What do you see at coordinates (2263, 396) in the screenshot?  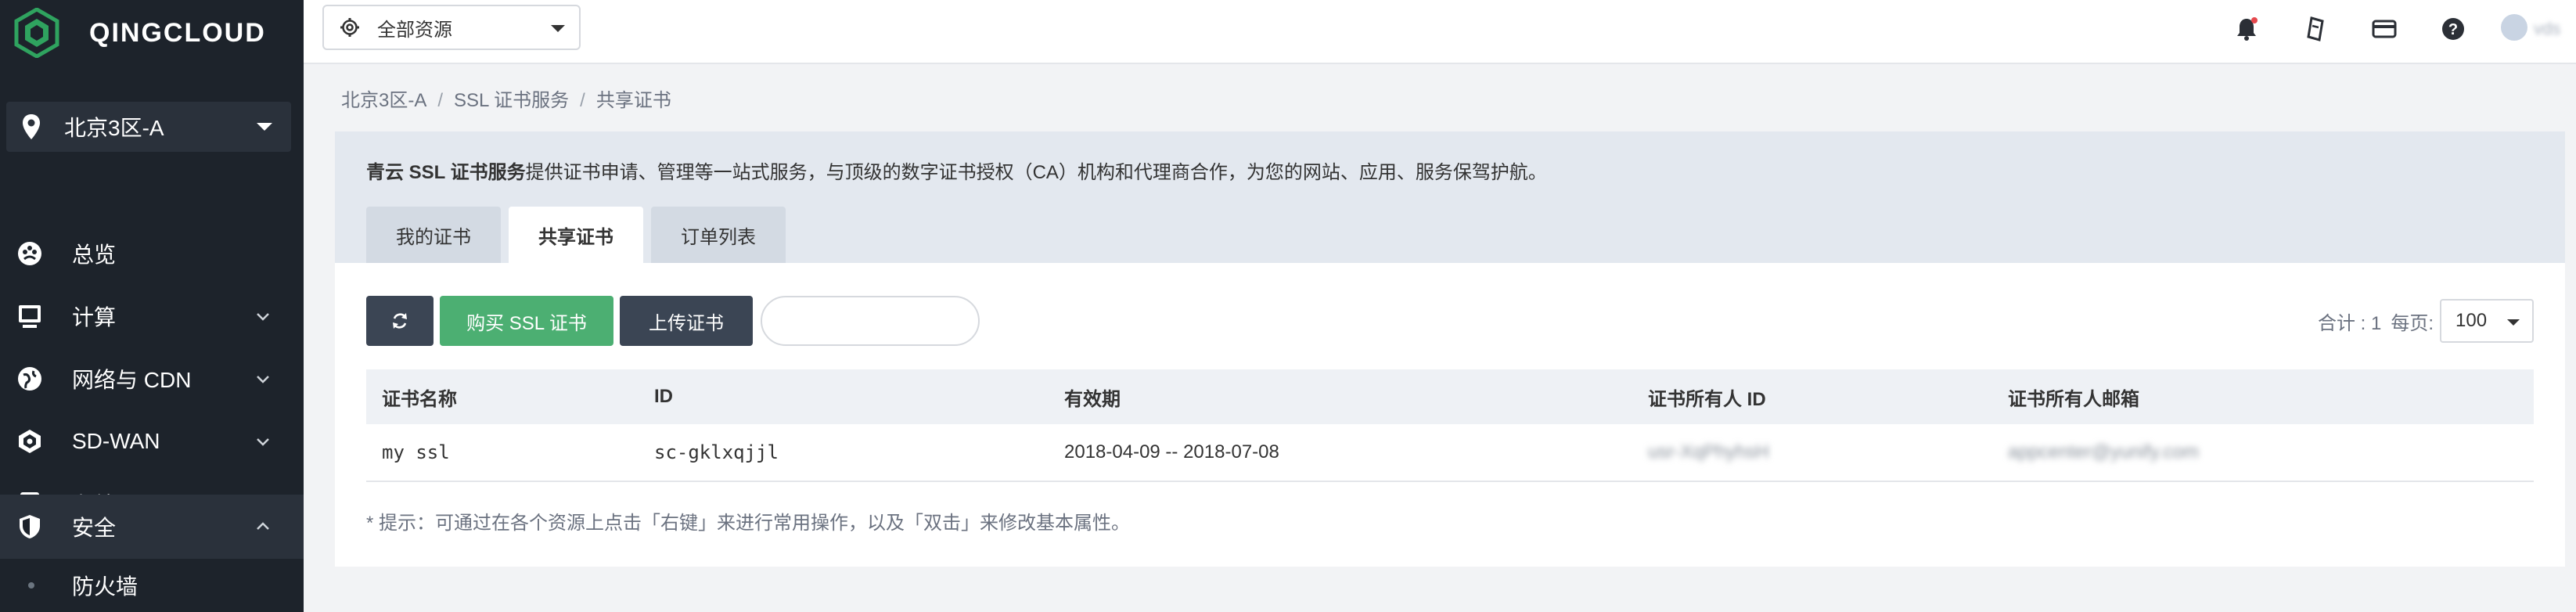 I see `column-header-owner-email: 证书所有人邮箱` at bounding box center [2263, 396].